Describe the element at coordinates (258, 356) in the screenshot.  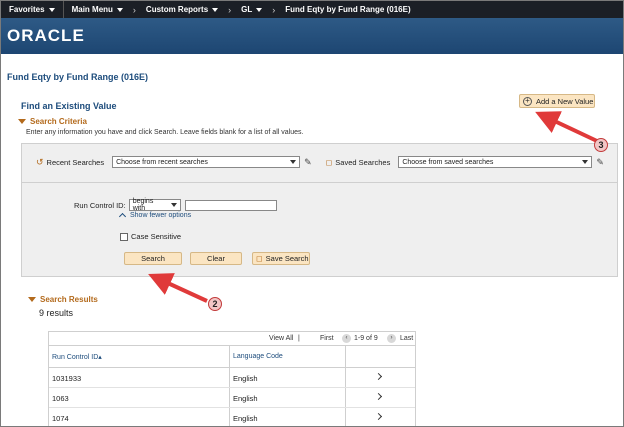
I see `col-language-code: Language Code` at that location.